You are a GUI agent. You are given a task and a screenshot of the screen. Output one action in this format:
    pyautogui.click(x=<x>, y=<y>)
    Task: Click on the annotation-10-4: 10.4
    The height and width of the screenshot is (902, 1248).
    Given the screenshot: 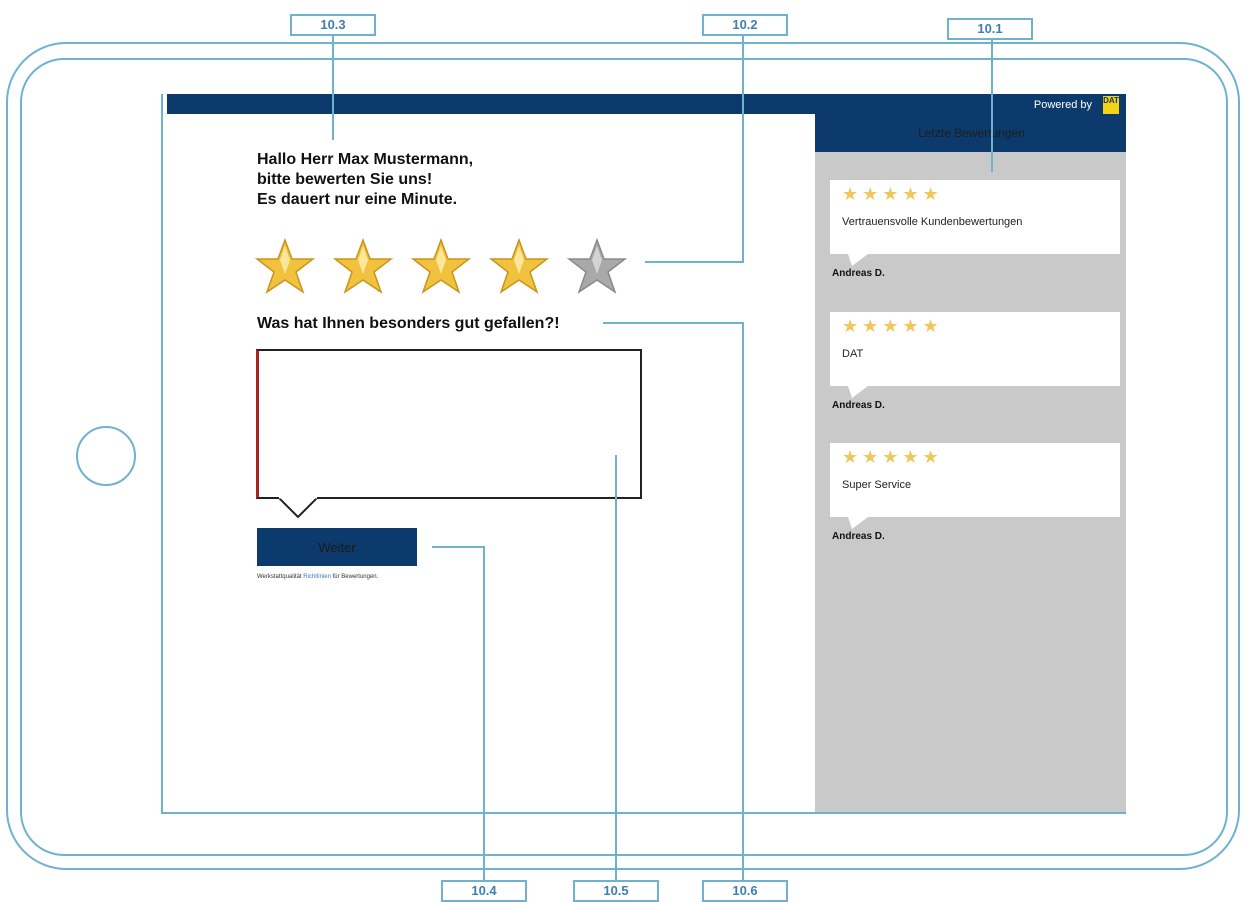 What is the action you would take?
    pyautogui.click(x=484, y=891)
    